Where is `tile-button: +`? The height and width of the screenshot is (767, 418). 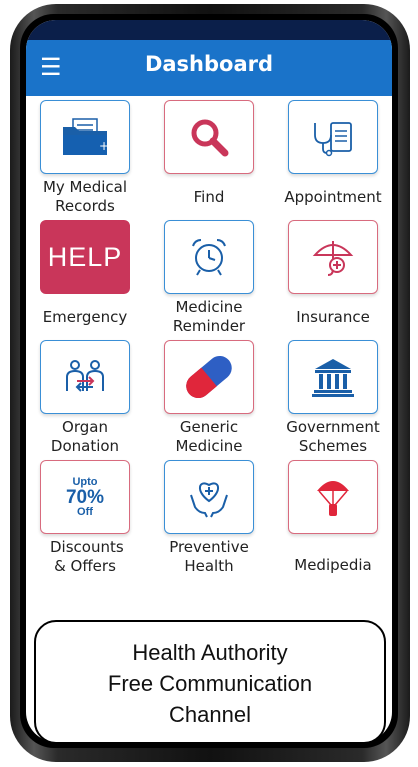 tile-button: + is located at coordinates (85, 137).